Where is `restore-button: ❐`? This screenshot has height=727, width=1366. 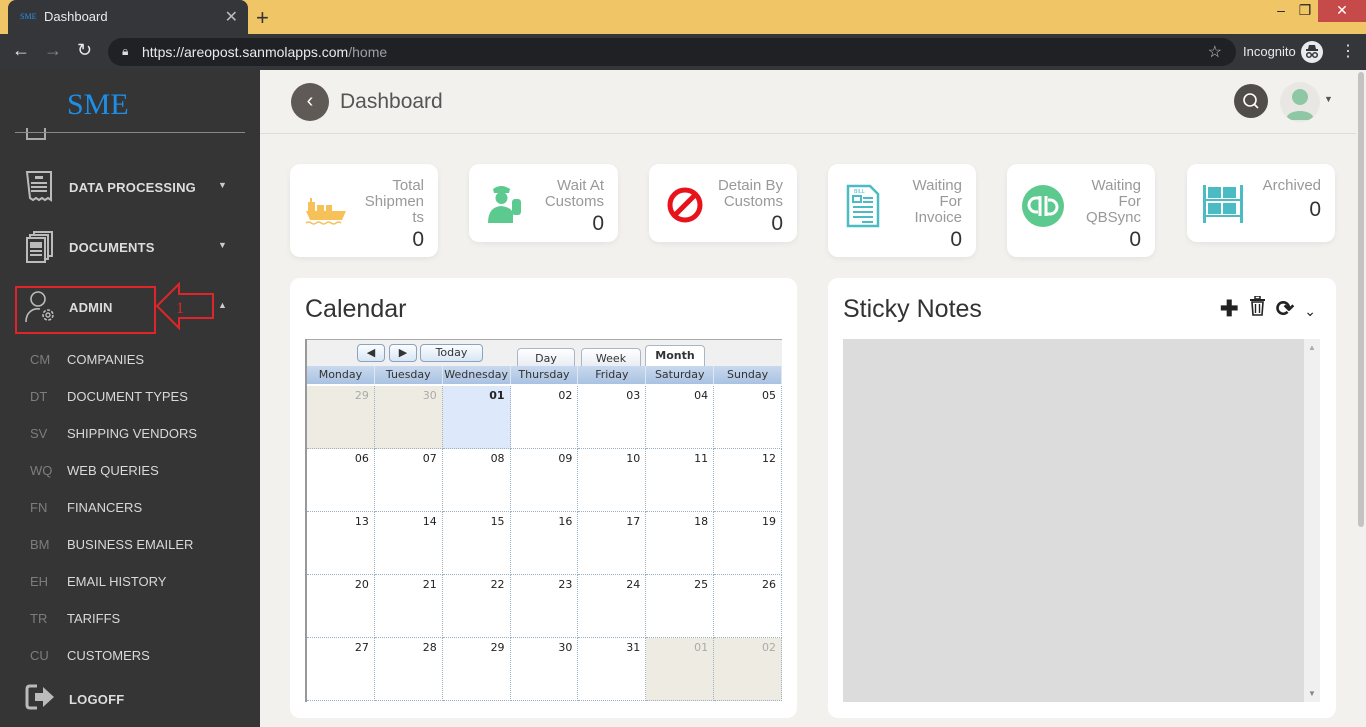 restore-button: ❐ is located at coordinates (1305, 11).